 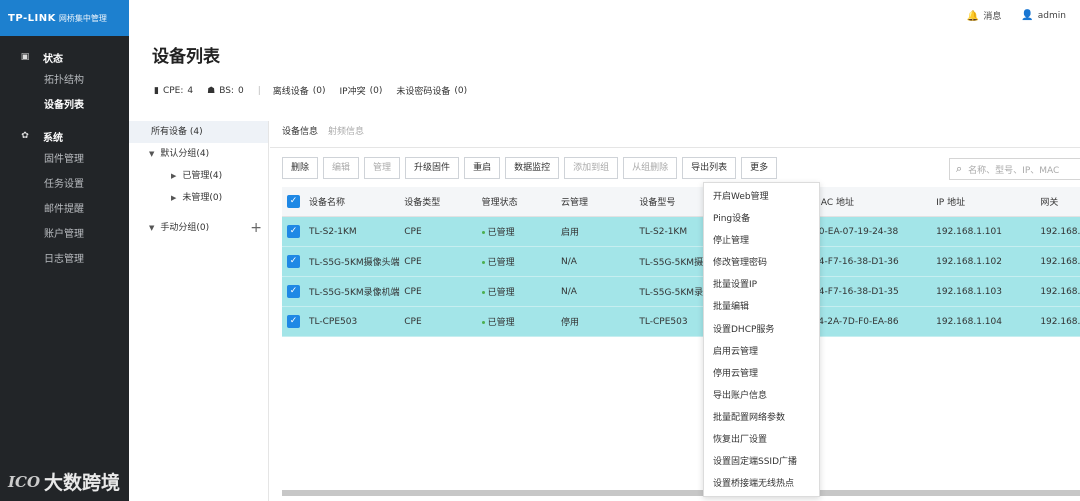 What do you see at coordinates (300, 168) in the screenshot?
I see `delete-button: 删除` at bounding box center [300, 168].